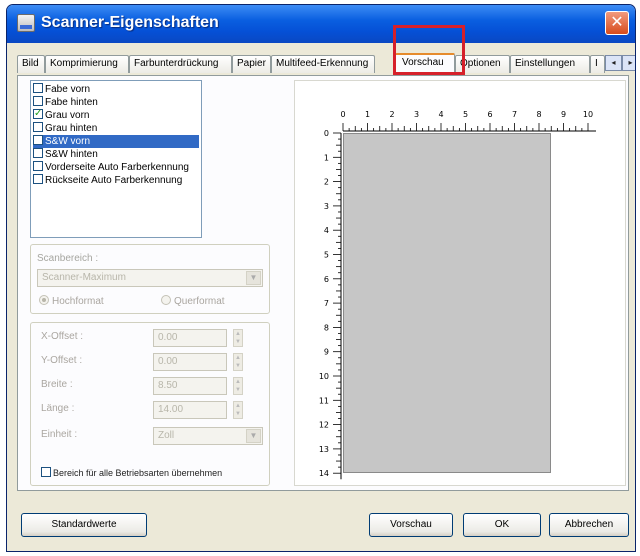 The image size is (640, 556). Describe the element at coordinates (116, 114) in the screenshot. I see `list-item: Grau vorn` at that location.